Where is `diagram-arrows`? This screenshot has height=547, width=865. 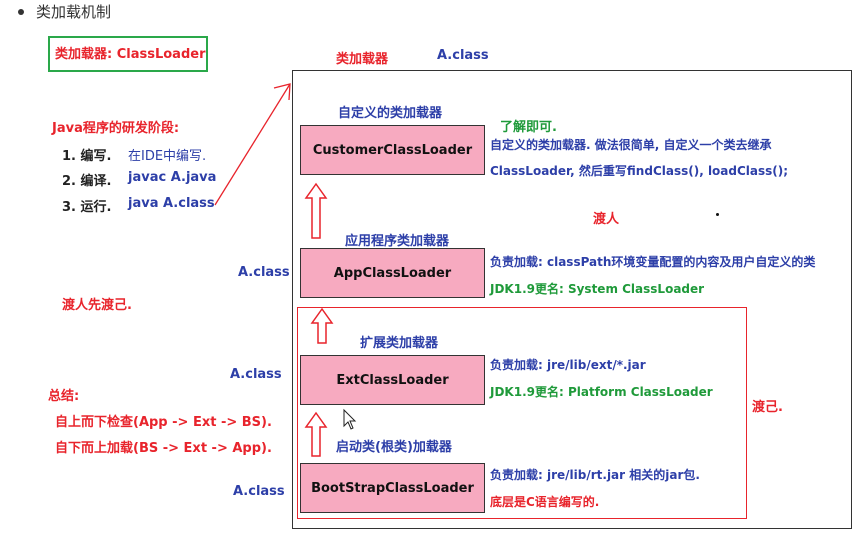
diagram-arrows is located at coordinates (285, 270).